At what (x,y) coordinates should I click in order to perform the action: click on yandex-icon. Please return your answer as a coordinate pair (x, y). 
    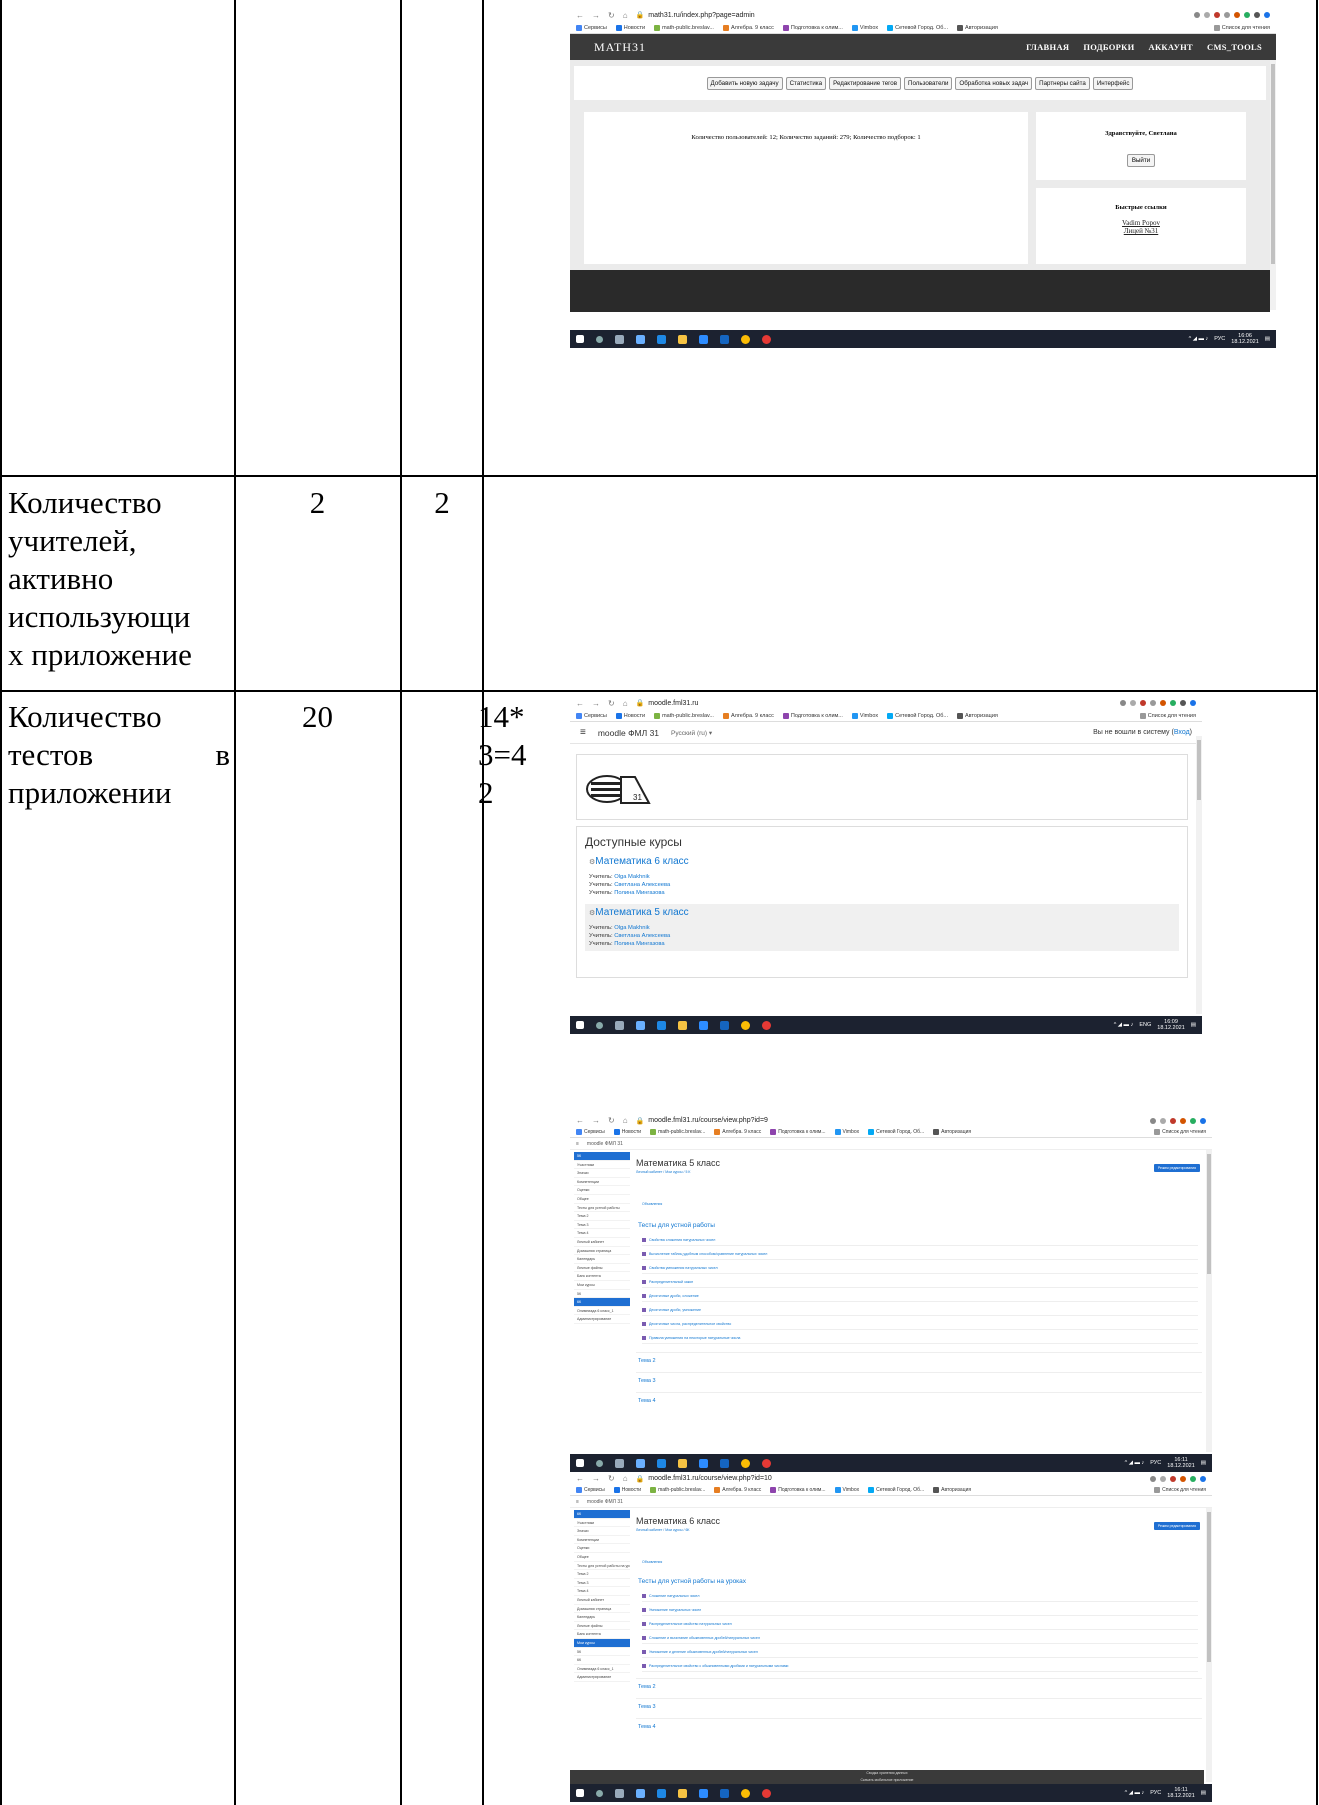
    Looking at the image, I should click on (766, 1793).